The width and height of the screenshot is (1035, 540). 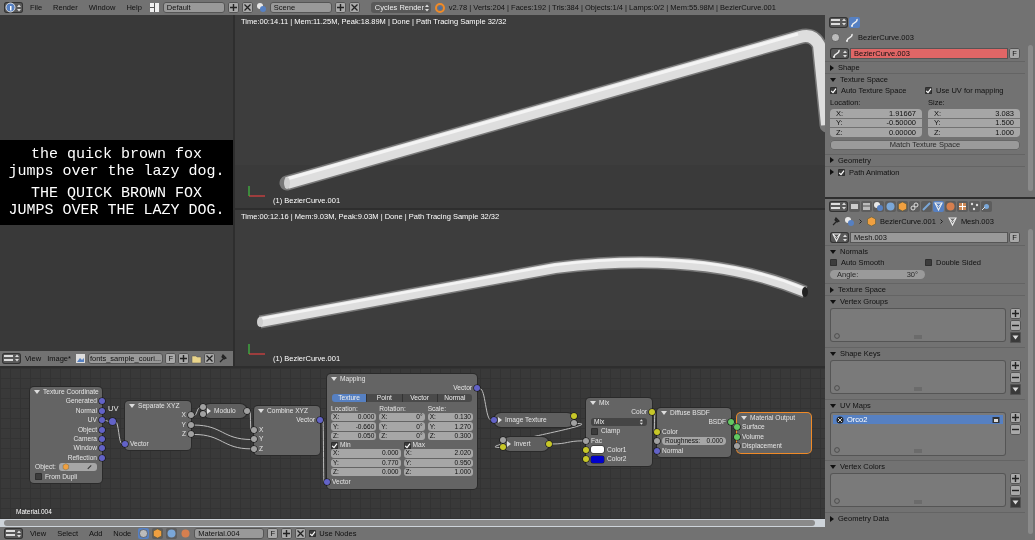 I want to click on image-text-line: the quick brown fox, so click(x=116, y=155).